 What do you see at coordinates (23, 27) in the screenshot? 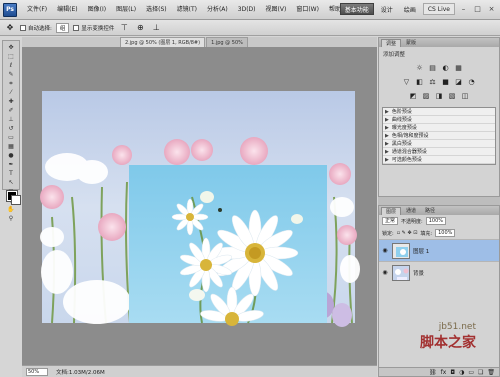
I see `auto-select-checkbox` at bounding box center [23, 27].